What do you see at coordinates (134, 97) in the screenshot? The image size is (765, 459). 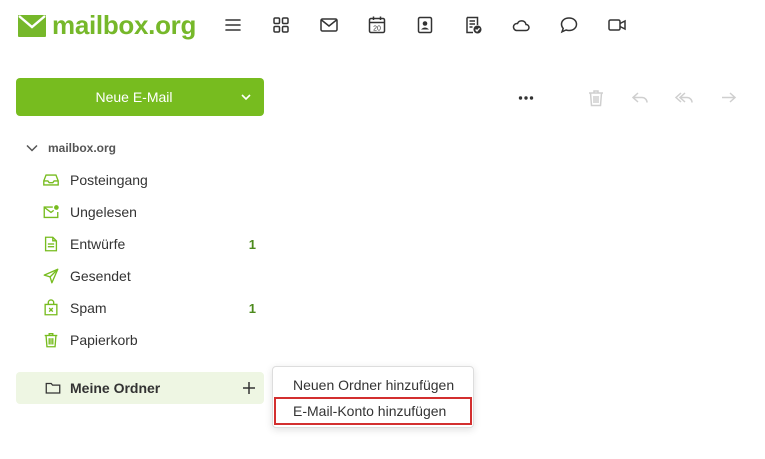 I see `compose-label: Neue E-Mail` at bounding box center [134, 97].